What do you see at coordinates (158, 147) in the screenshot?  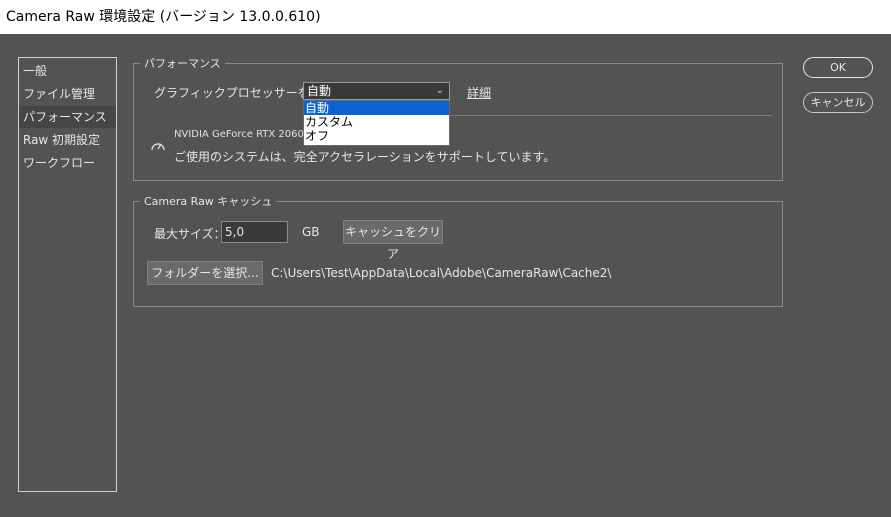 I see `gauge-icon` at bounding box center [158, 147].